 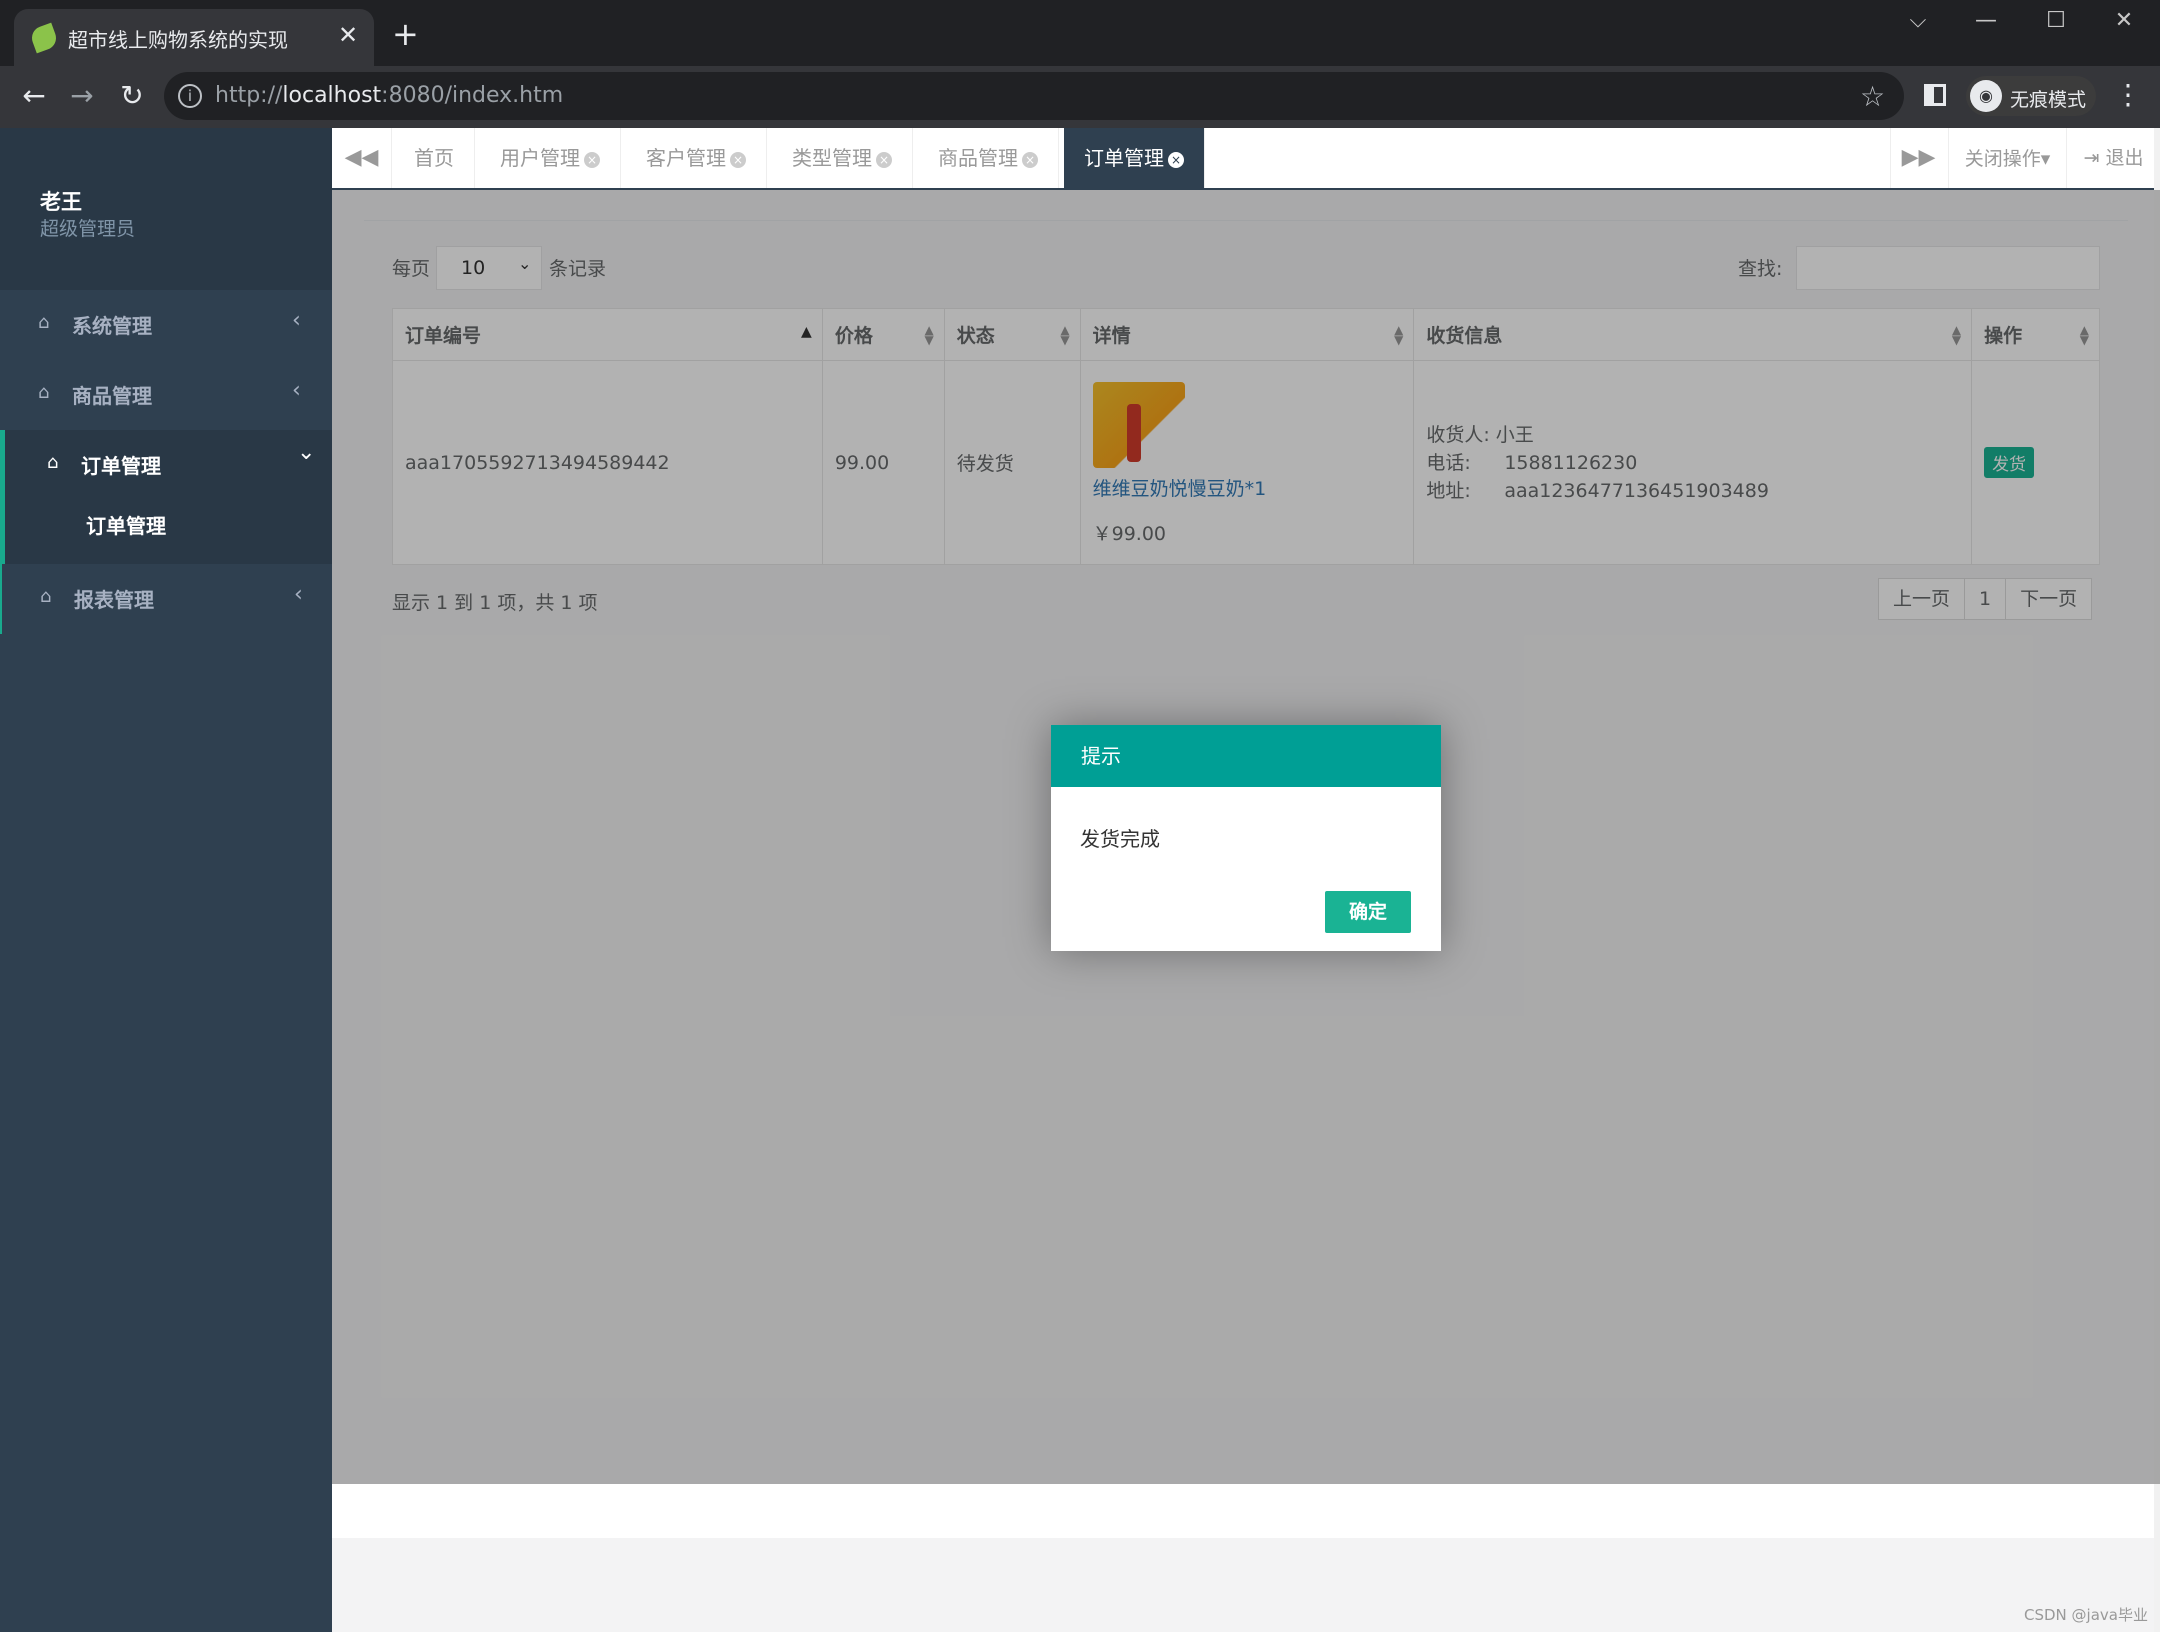 What do you see at coordinates (2056, 20) in the screenshot?
I see `maximize-icon: ☐` at bounding box center [2056, 20].